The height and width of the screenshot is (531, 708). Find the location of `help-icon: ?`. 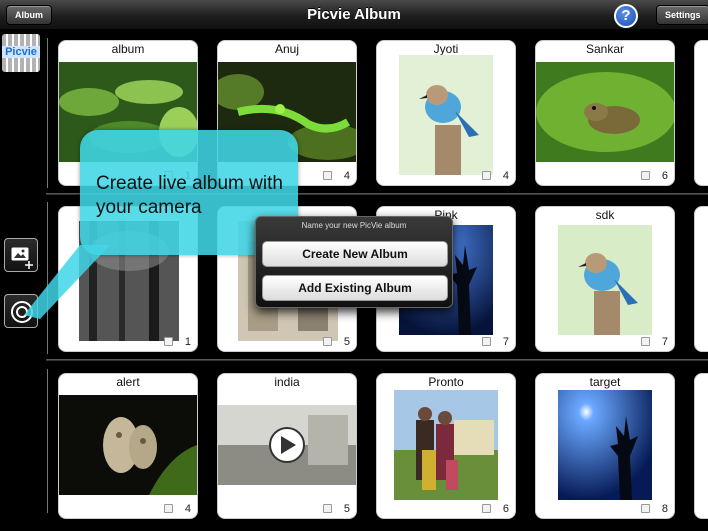

help-icon: ? is located at coordinates (626, 16).